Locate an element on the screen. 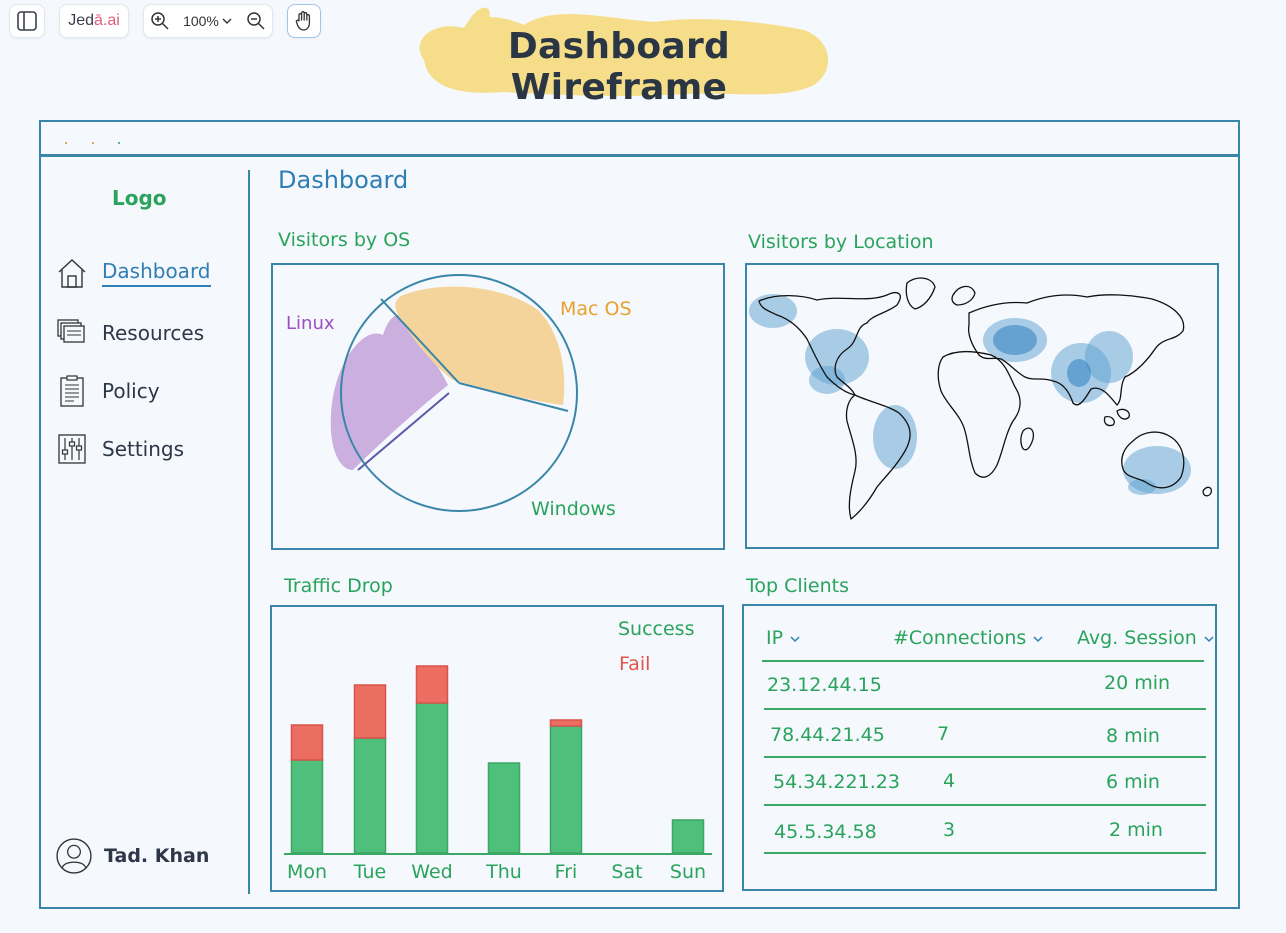 Image resolution: width=1286 pixels, height=933 pixels. x-tick-label: Sun is located at coordinates (688, 872).